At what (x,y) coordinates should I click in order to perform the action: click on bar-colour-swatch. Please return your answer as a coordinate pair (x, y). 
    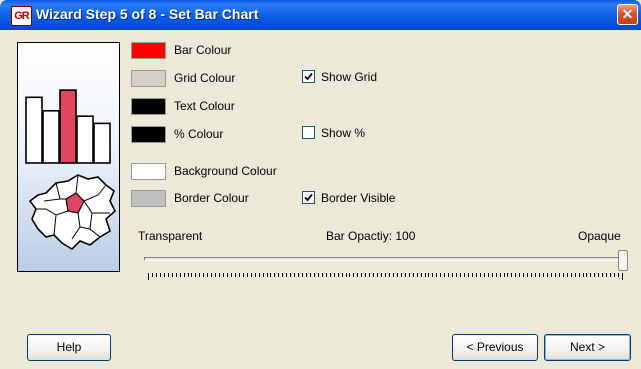
    Looking at the image, I should click on (148, 50).